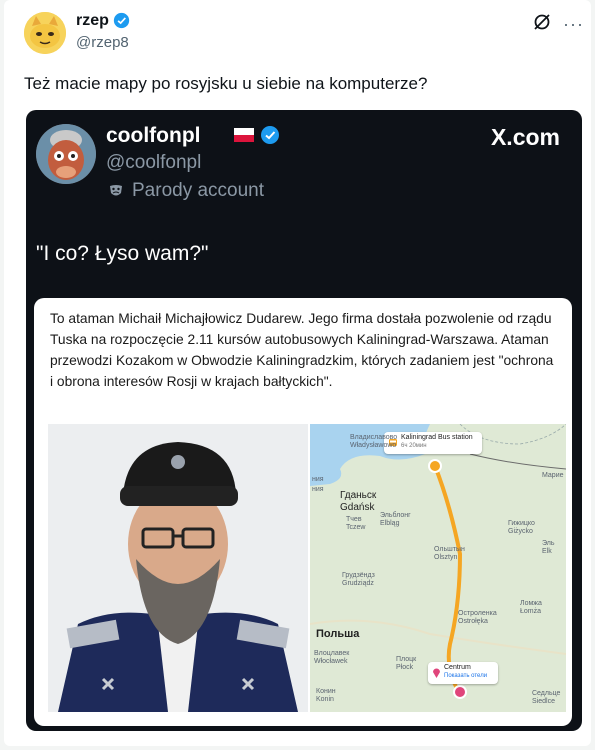 This screenshot has width=595, height=750. Describe the element at coordinates (358, 583) in the screenshot. I see `map-label-l12: Grudziądz` at that location.